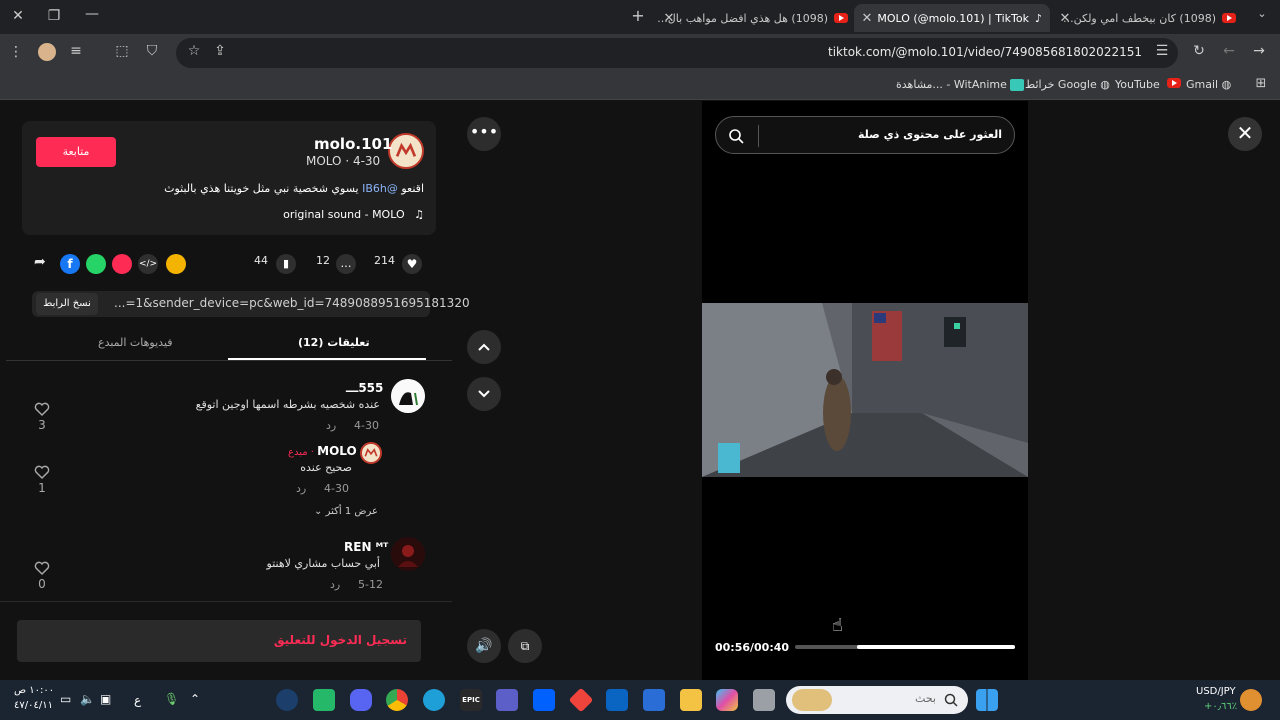 This screenshot has height=720, width=1280. I want to click on sound-link: original sound - MOLO ♫, so click(353, 214).